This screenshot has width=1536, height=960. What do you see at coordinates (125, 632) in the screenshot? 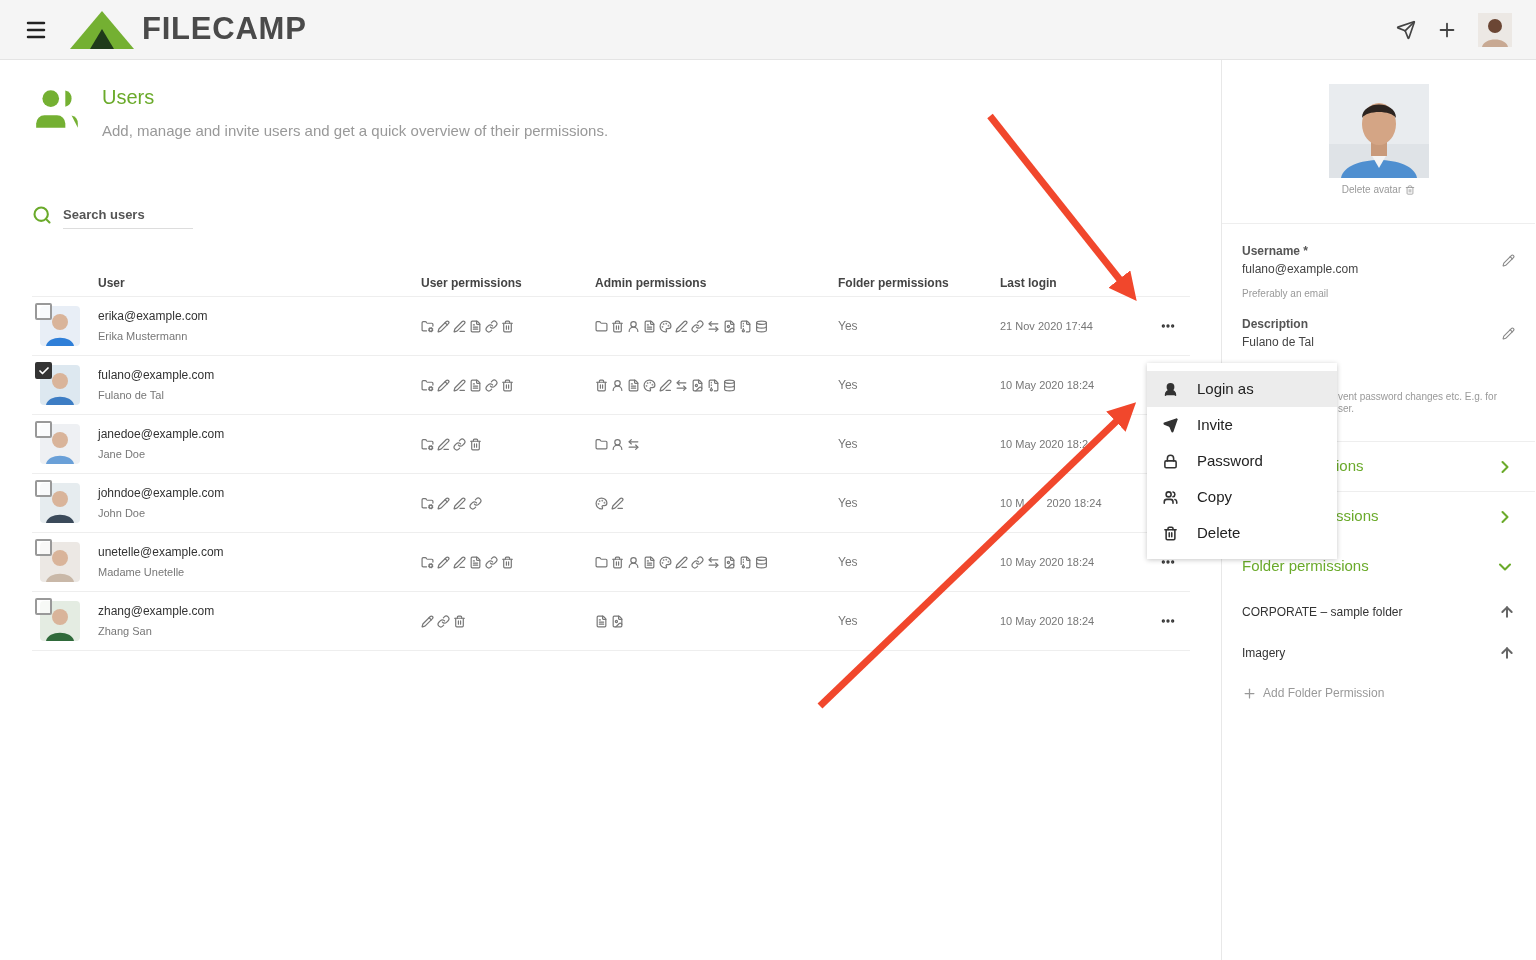
I see `user-name: Zhang San` at bounding box center [125, 632].